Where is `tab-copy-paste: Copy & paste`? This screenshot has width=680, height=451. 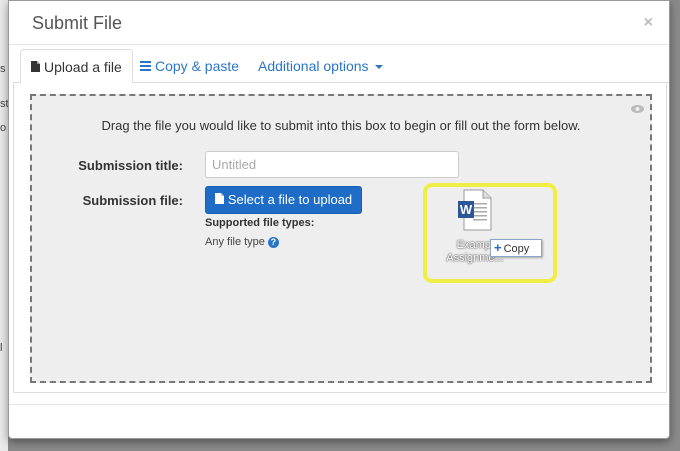 tab-copy-paste: Copy & paste is located at coordinates (189, 66).